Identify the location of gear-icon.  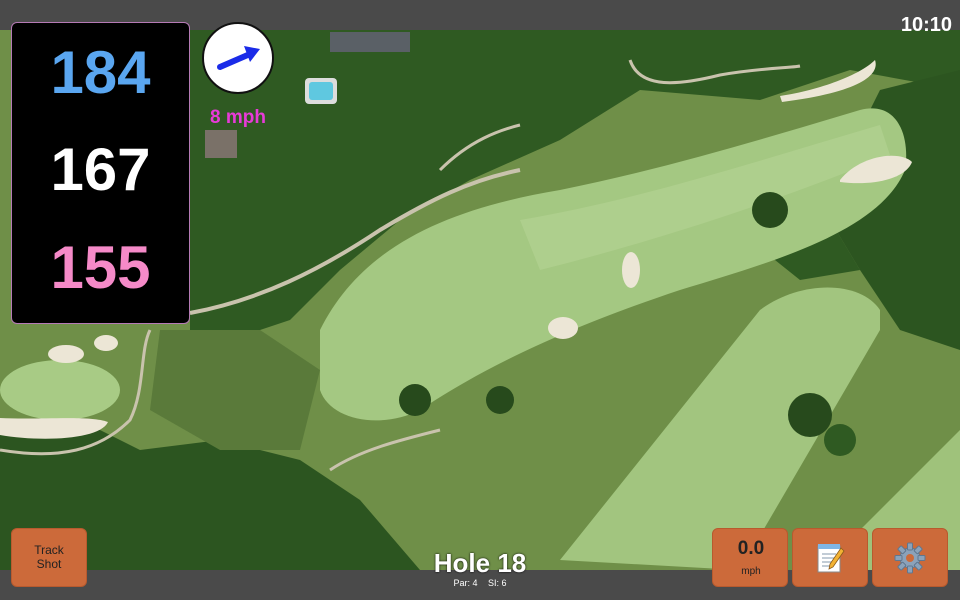
(910, 557).